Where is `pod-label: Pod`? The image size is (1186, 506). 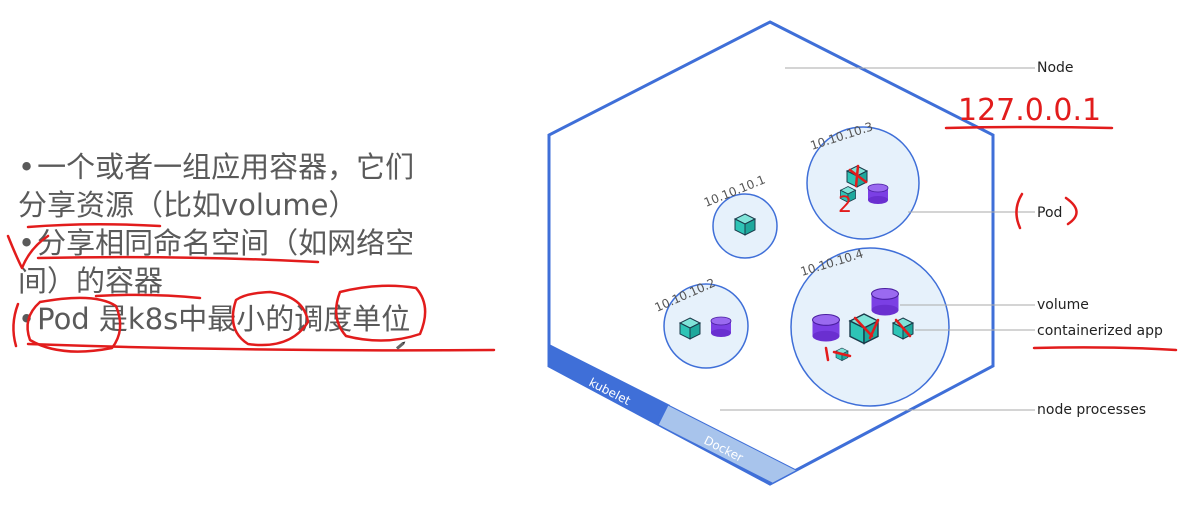 pod-label: Pod is located at coordinates (1049, 213).